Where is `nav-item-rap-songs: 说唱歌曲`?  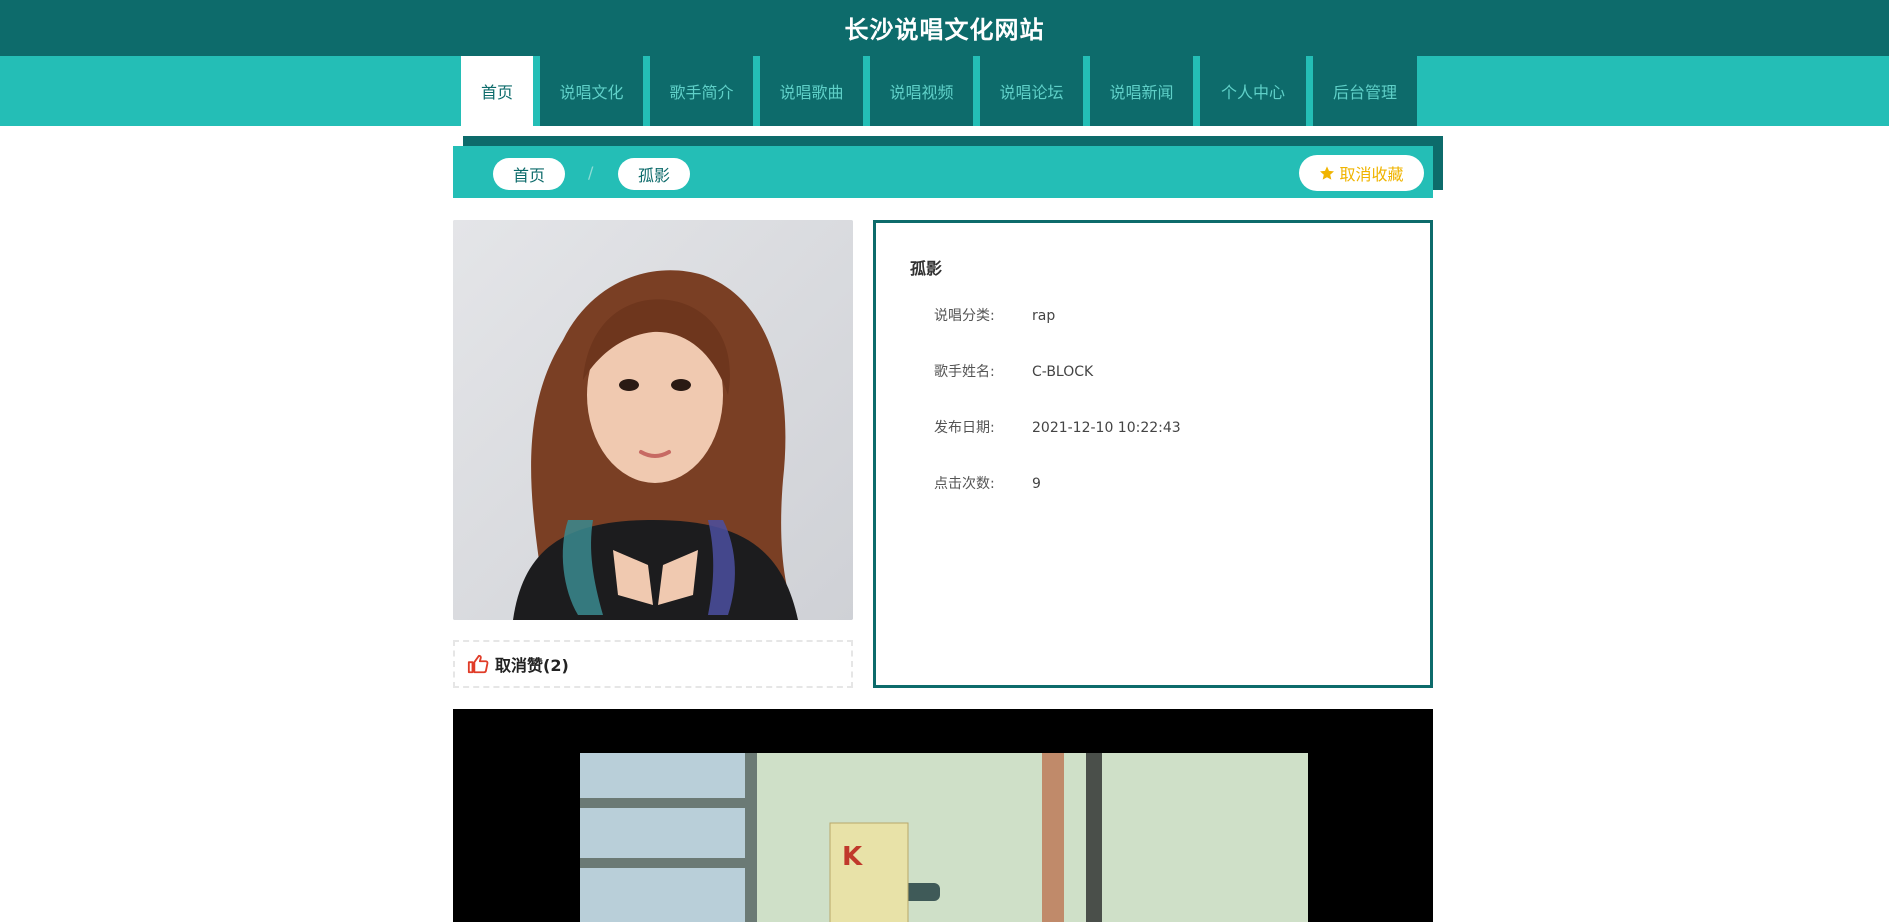
nav-item-rap-songs: 说唱歌曲 is located at coordinates (811, 91).